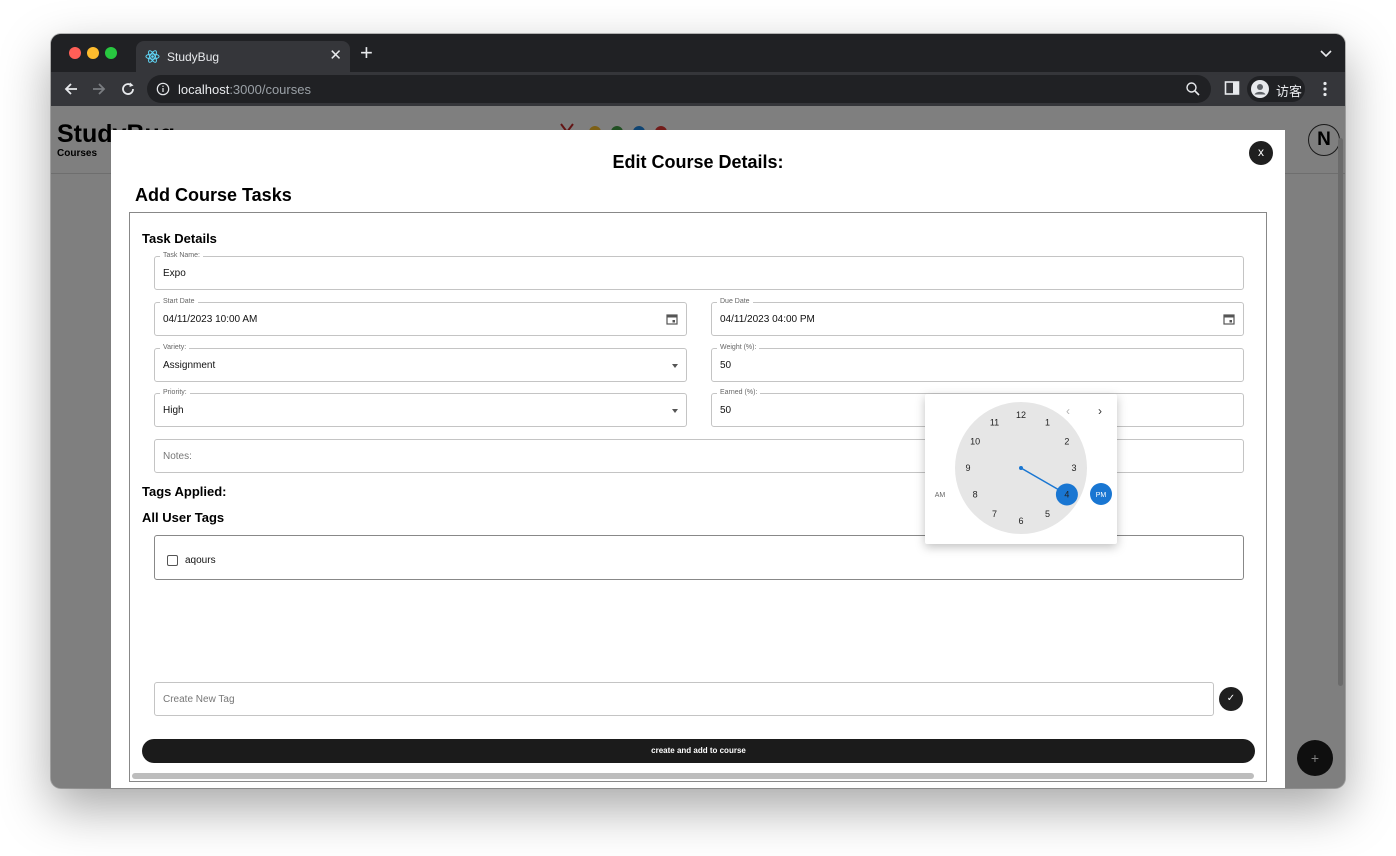 The image size is (1396, 856). What do you see at coordinates (1340, 412) in the screenshot?
I see `page-scrollbar` at bounding box center [1340, 412].